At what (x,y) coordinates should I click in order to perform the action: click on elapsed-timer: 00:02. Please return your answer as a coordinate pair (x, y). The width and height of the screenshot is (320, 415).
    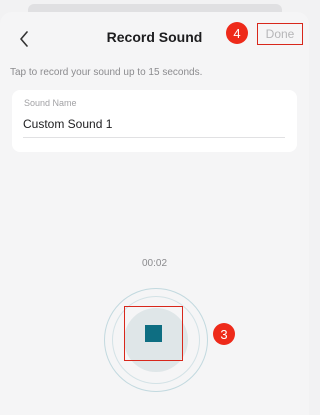
    Looking at the image, I should click on (154, 263).